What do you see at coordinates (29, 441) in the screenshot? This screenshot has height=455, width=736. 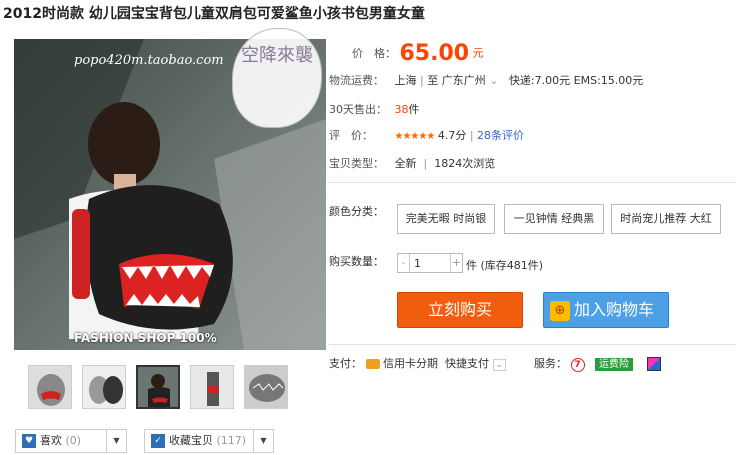 I see `heart-icon: ♥` at bounding box center [29, 441].